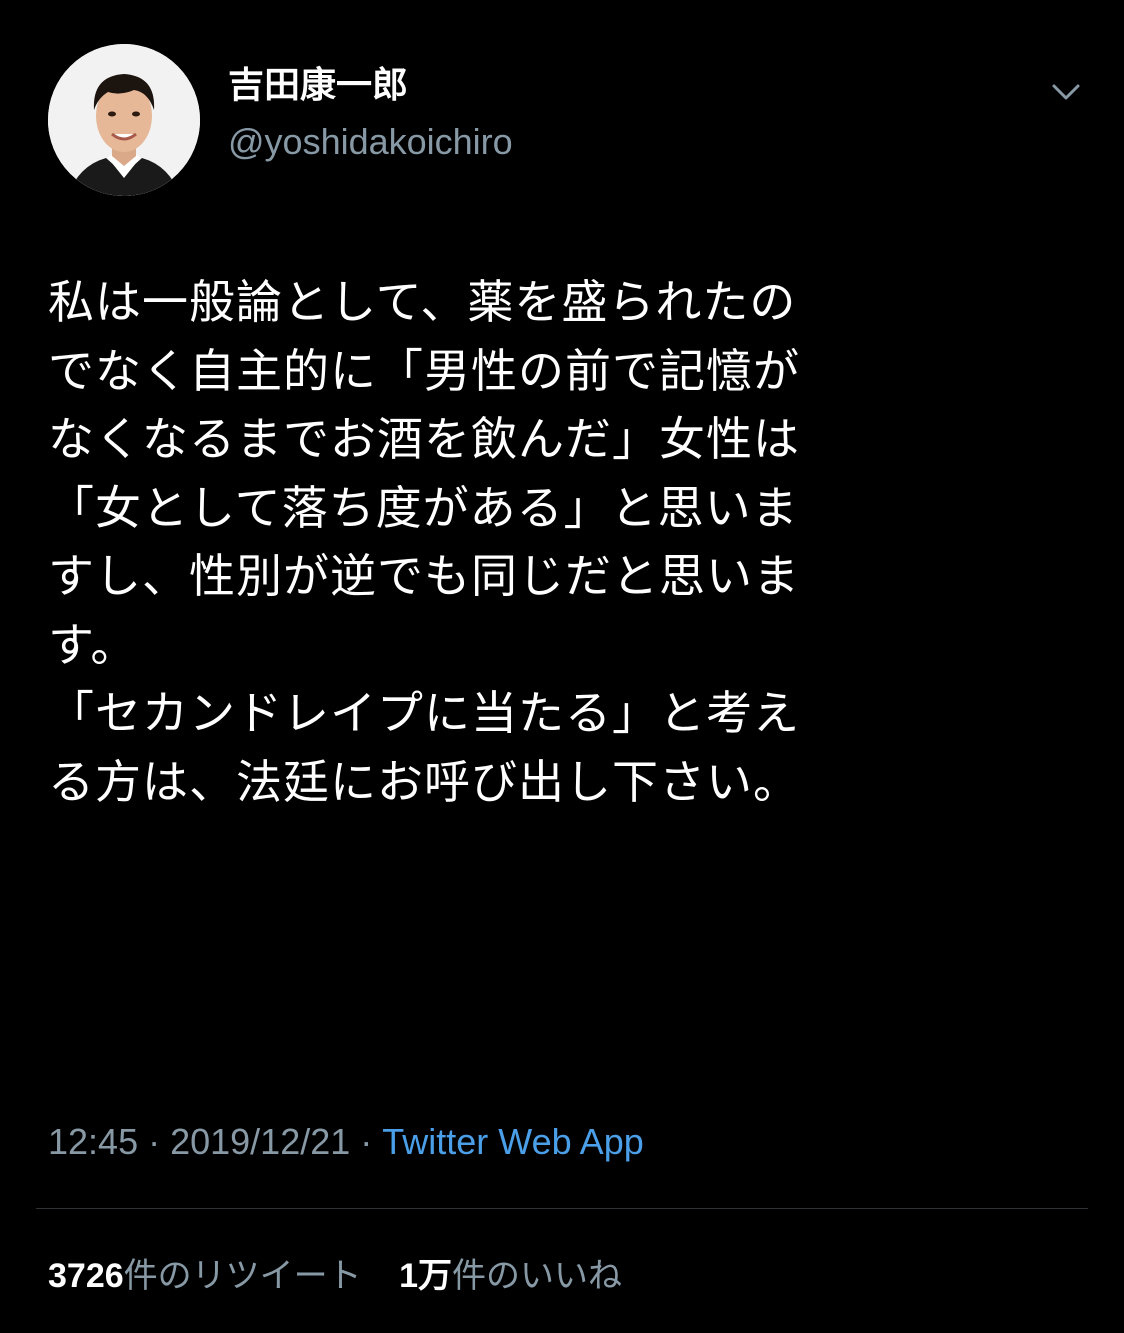 This screenshot has width=1124, height=1333. I want to click on like-count-link: 1万件のいいね, so click(510, 1276).